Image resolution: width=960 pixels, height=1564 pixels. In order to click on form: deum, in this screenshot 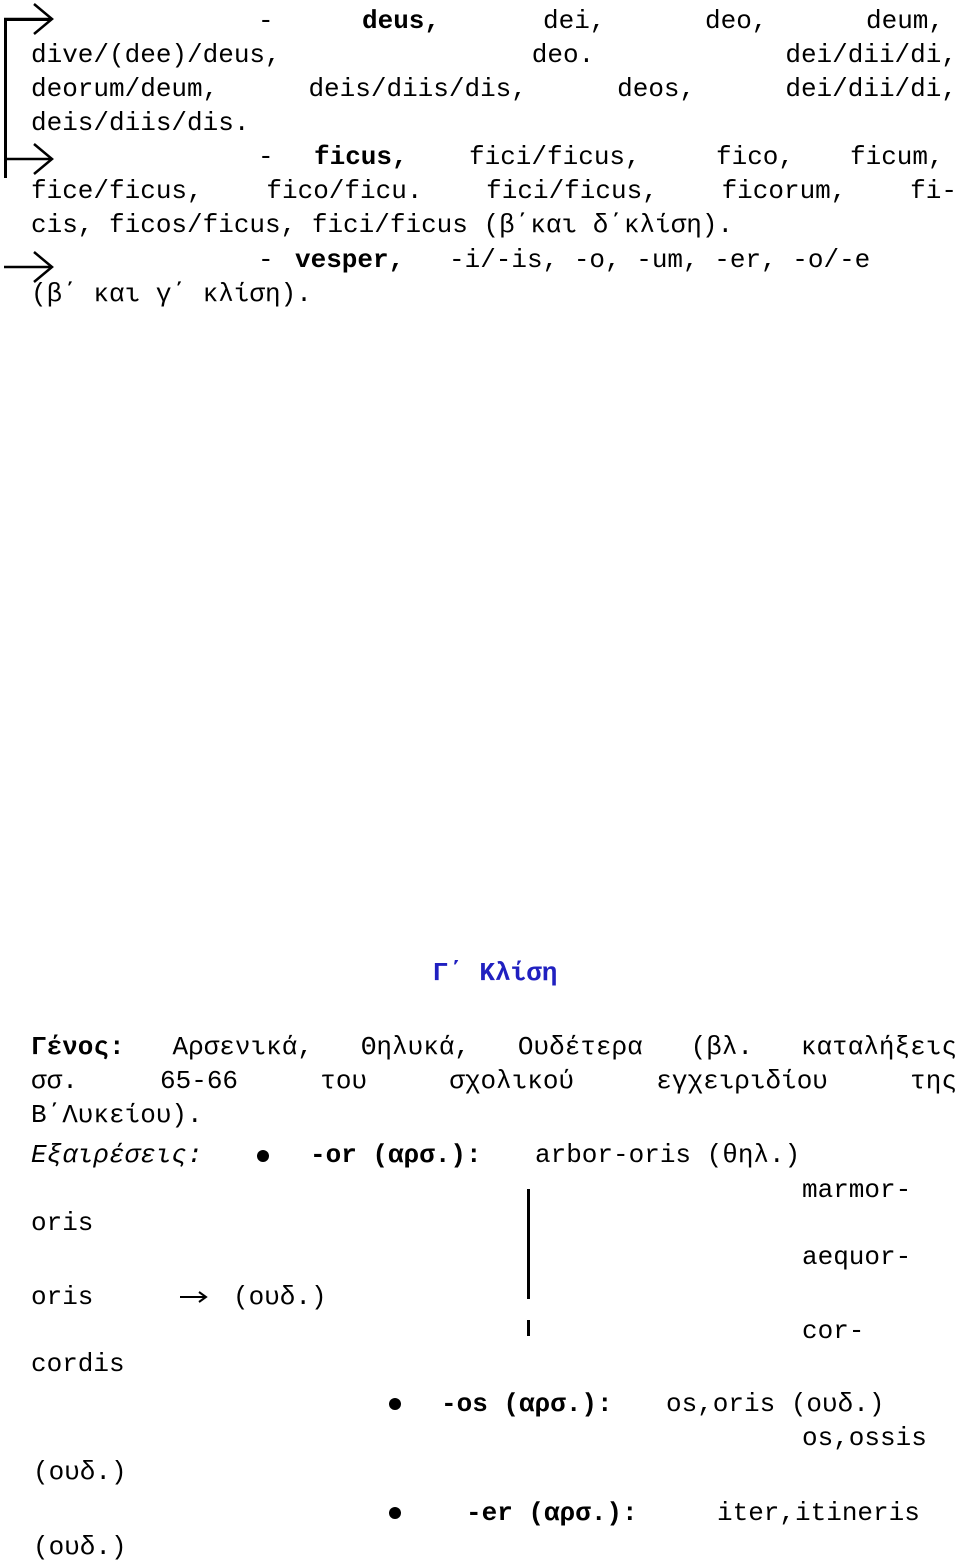, I will do `click(905, 21)`.